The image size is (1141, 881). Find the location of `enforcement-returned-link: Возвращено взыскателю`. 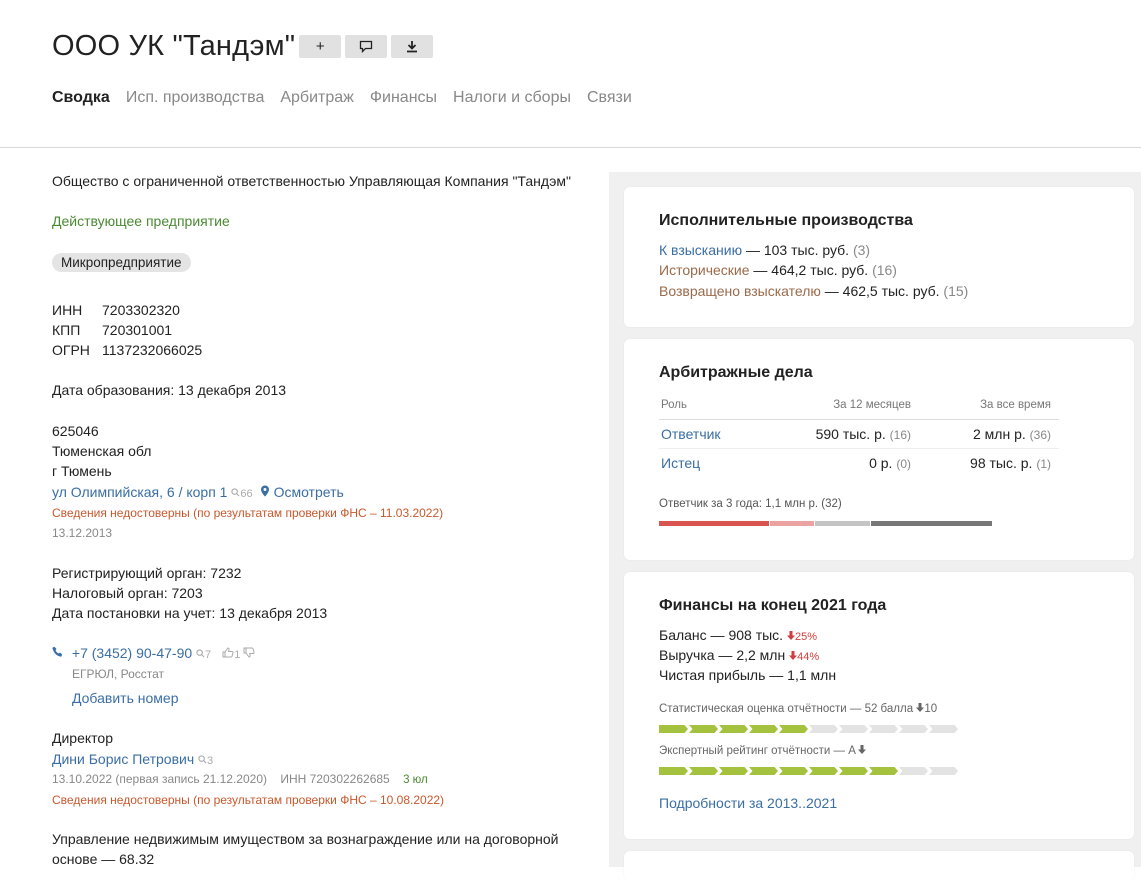

enforcement-returned-link: Возвращено взыскателю is located at coordinates (740, 291).